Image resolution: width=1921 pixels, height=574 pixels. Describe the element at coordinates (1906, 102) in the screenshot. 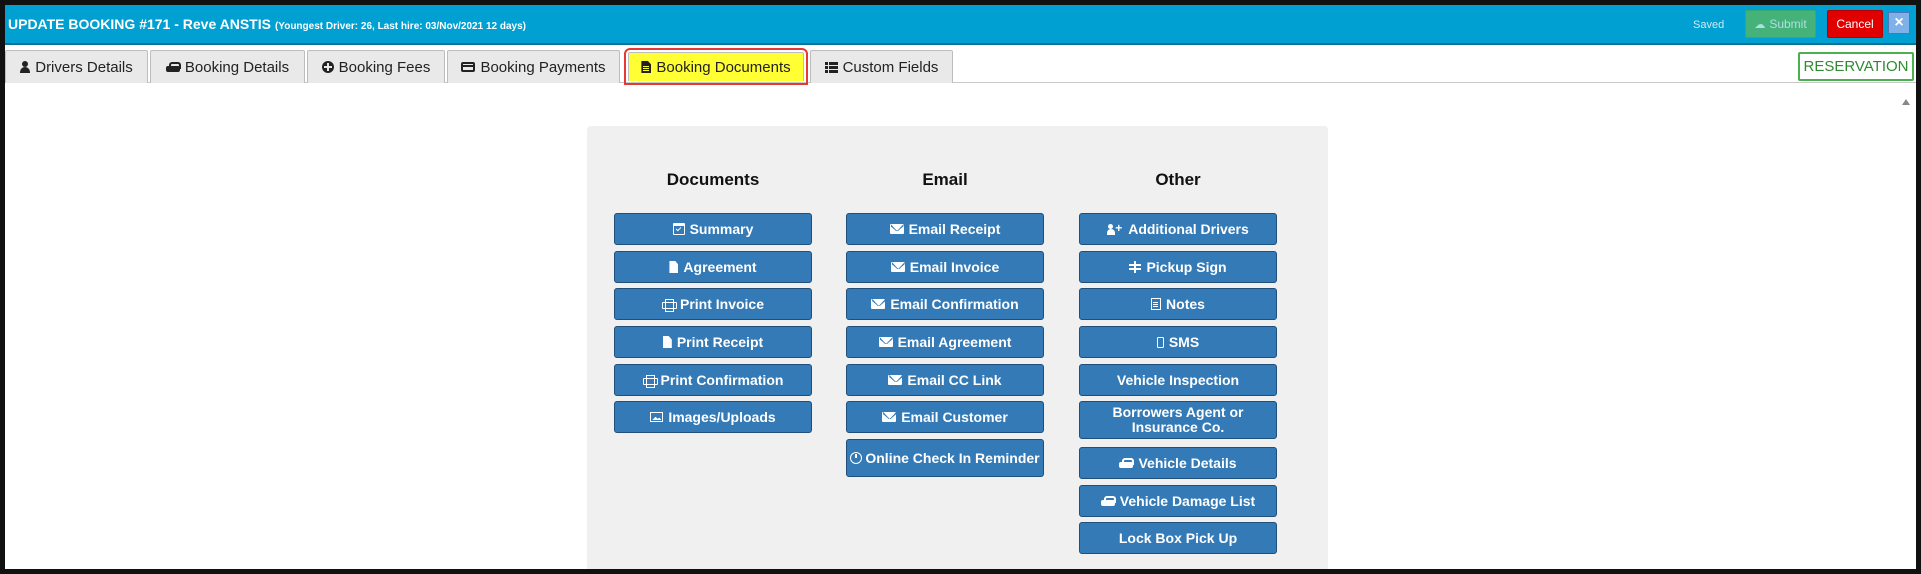

I see `scroll-up-icon` at that location.